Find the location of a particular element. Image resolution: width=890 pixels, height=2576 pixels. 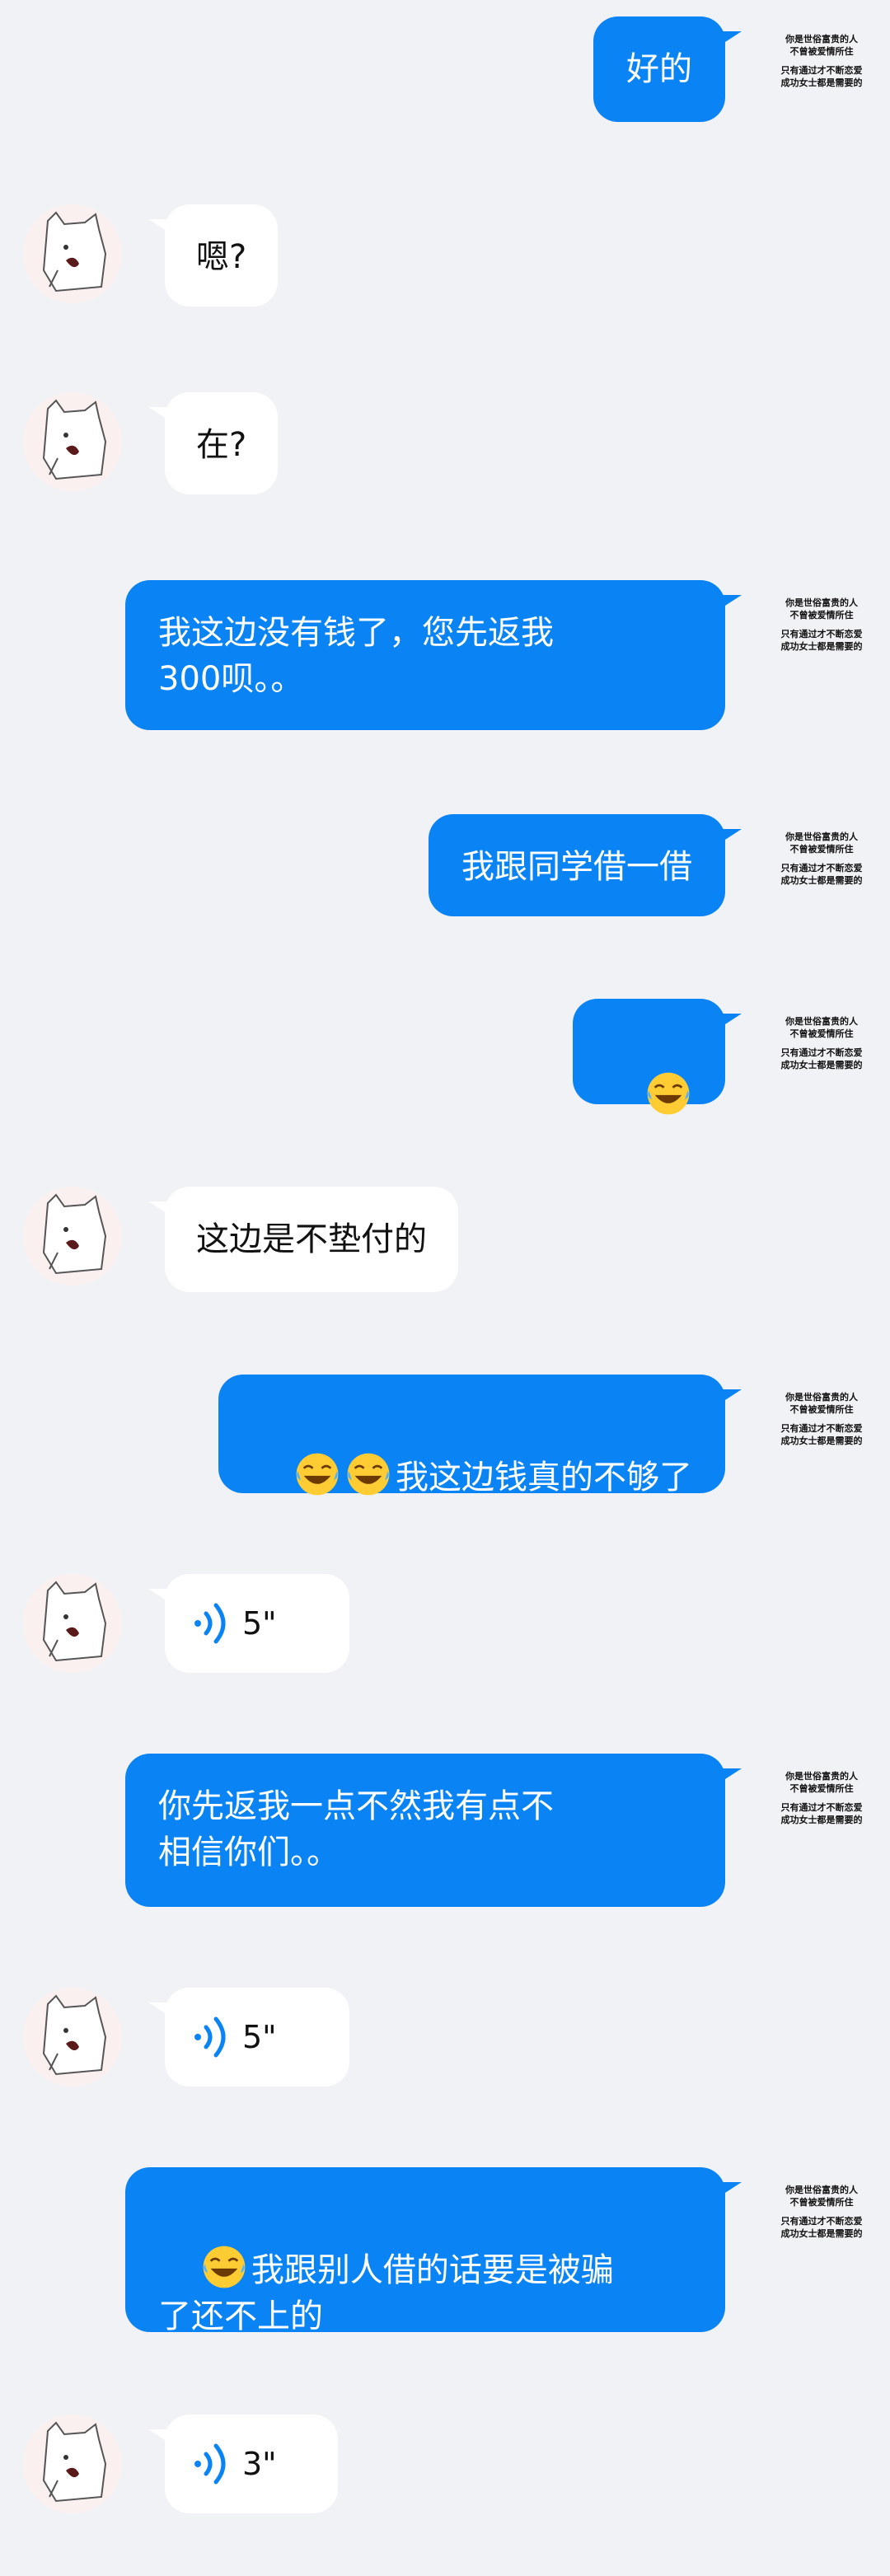

message-bubble-incoming: 在? is located at coordinates (213, 443).